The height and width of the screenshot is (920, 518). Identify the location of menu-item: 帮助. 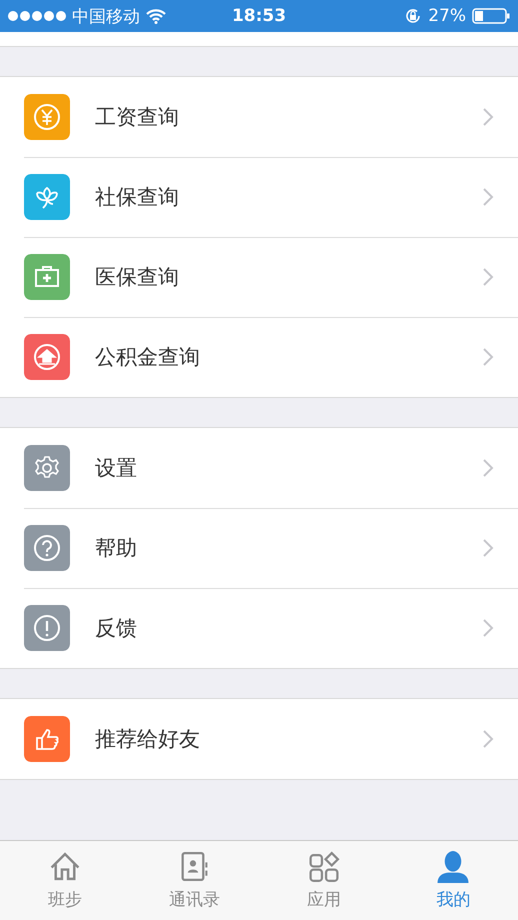
(259, 548).